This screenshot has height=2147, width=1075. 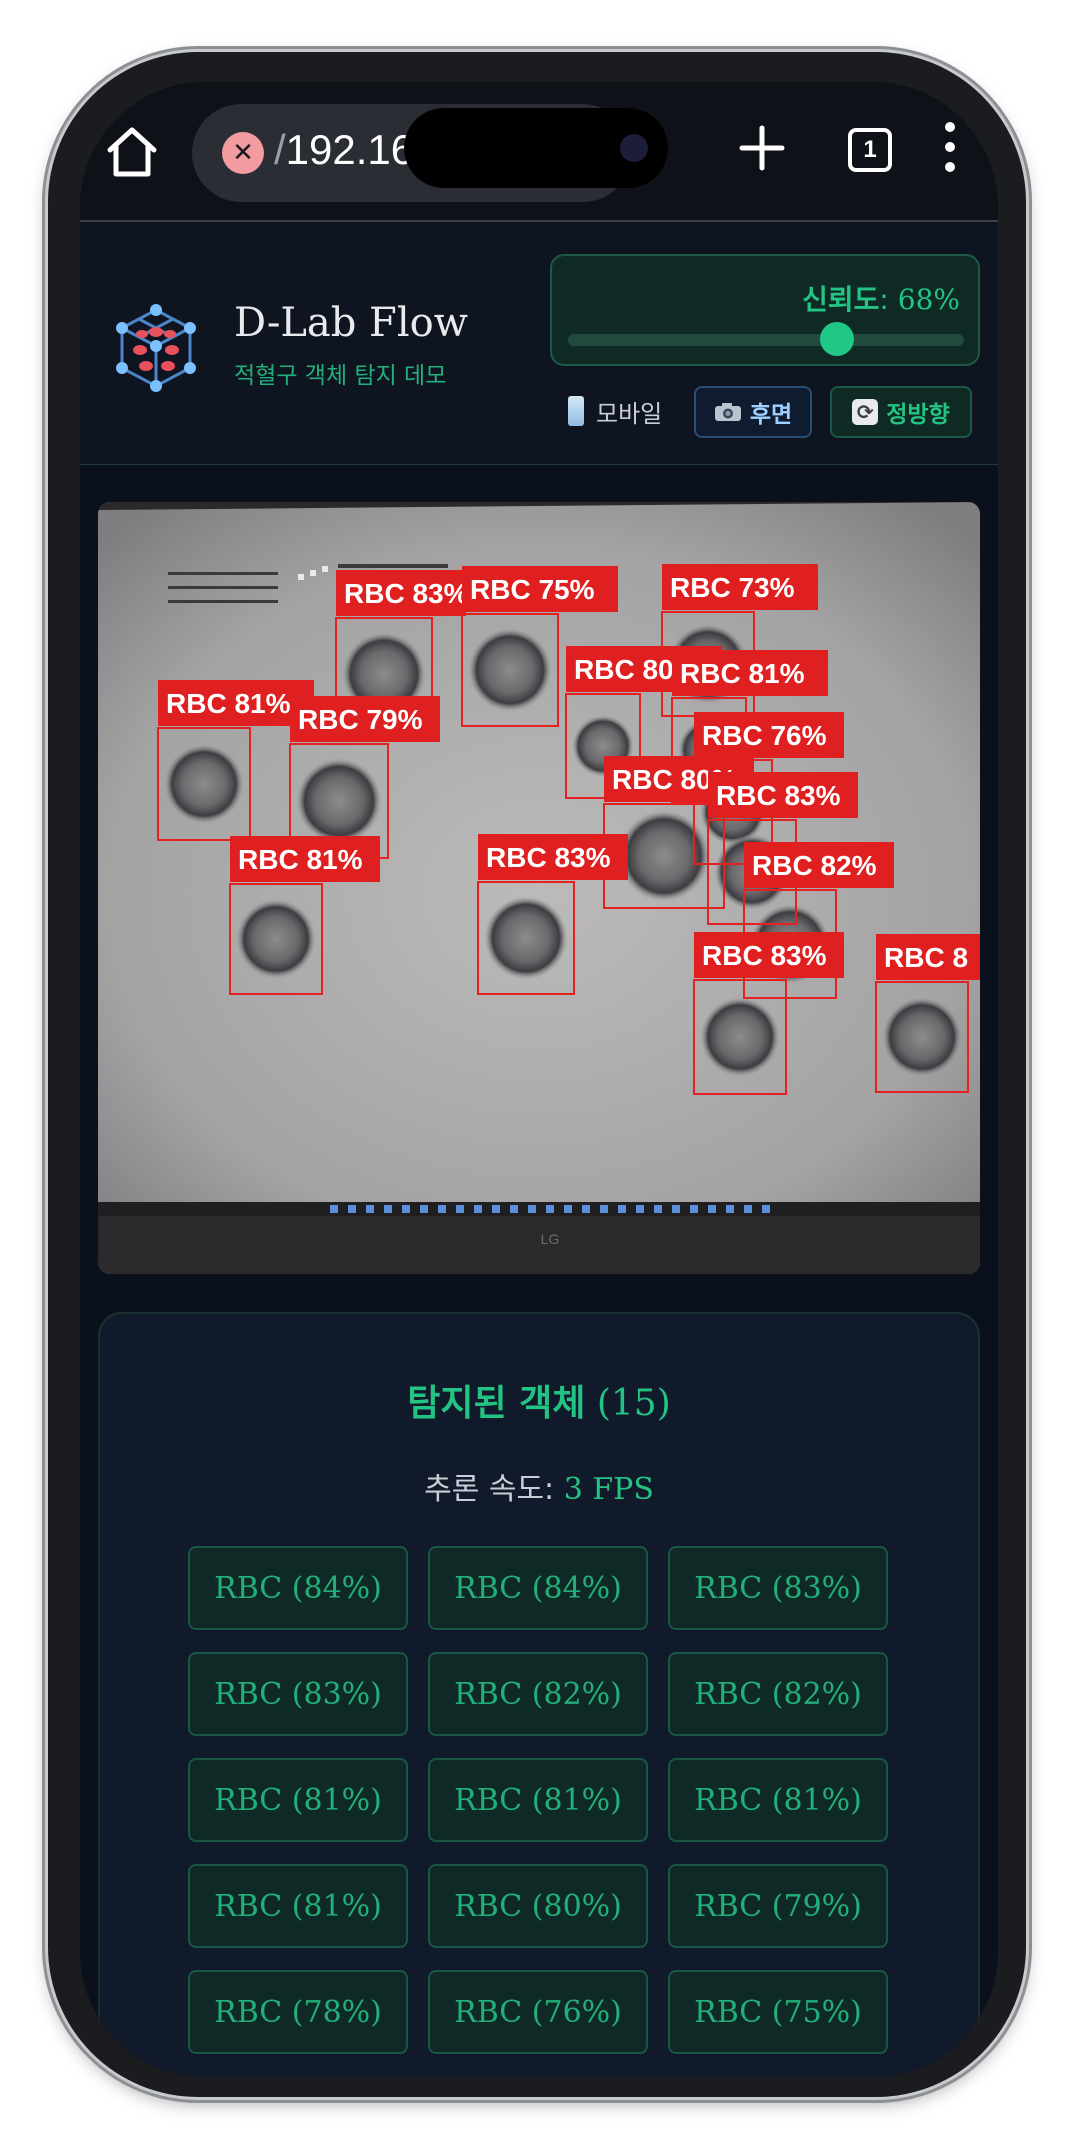 I want to click on confidence-value: 68%, so click(x=928, y=299).